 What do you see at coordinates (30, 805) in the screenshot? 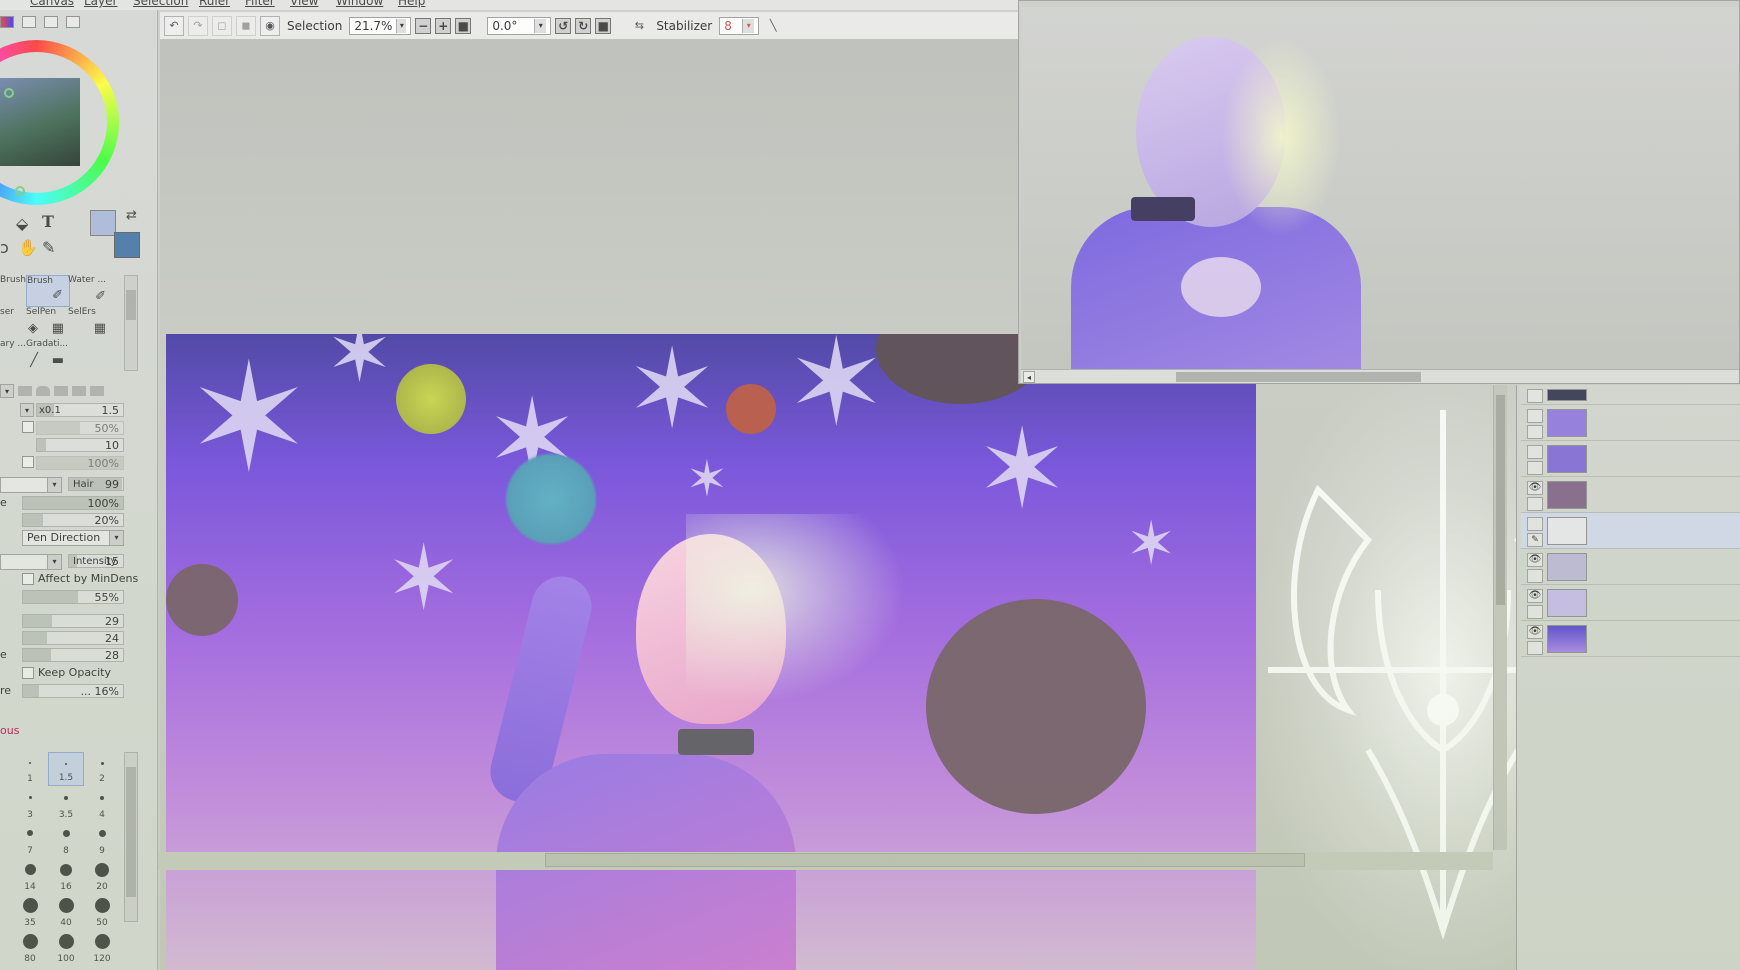
I see `size-preset: 3` at bounding box center [30, 805].